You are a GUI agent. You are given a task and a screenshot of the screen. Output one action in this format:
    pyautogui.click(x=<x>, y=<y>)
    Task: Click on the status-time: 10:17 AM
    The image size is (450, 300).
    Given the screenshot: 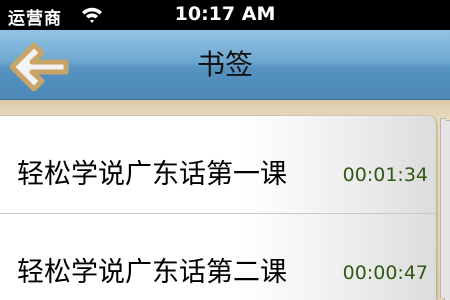 What is the action you would take?
    pyautogui.click(x=225, y=14)
    